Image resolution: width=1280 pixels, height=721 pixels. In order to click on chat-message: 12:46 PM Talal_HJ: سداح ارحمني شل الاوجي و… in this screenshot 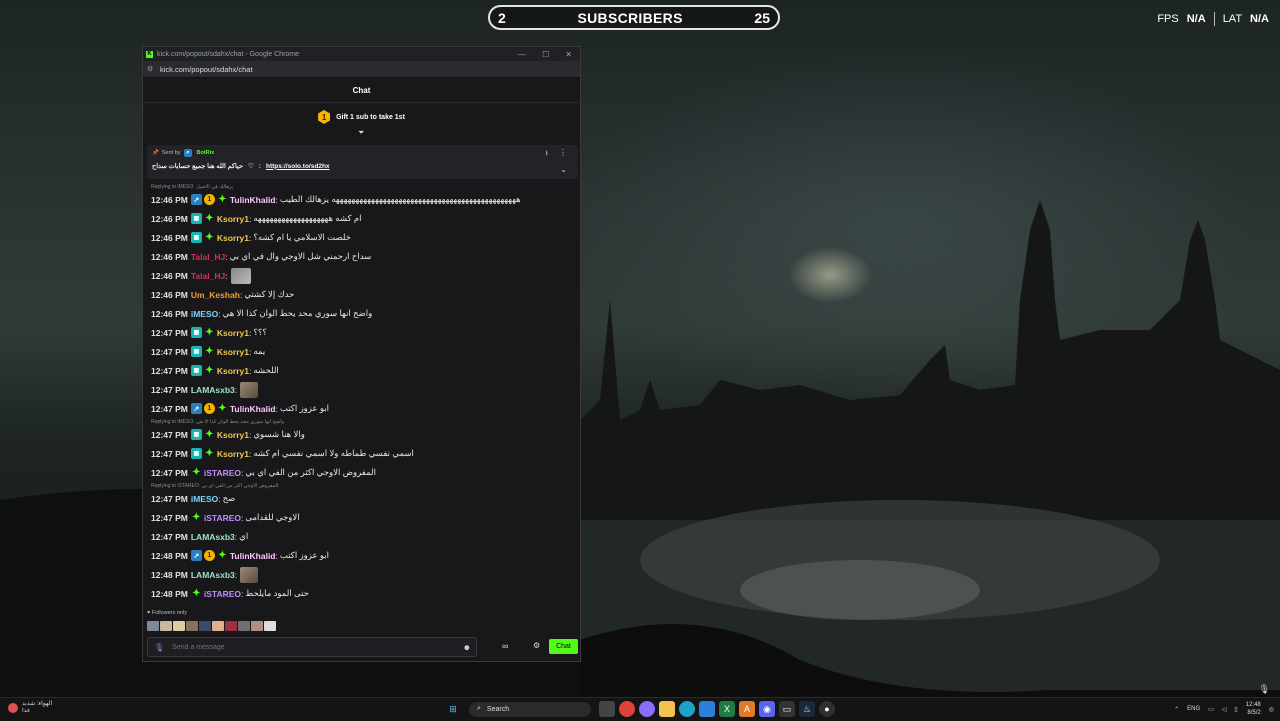, I will do `click(363, 256)`.